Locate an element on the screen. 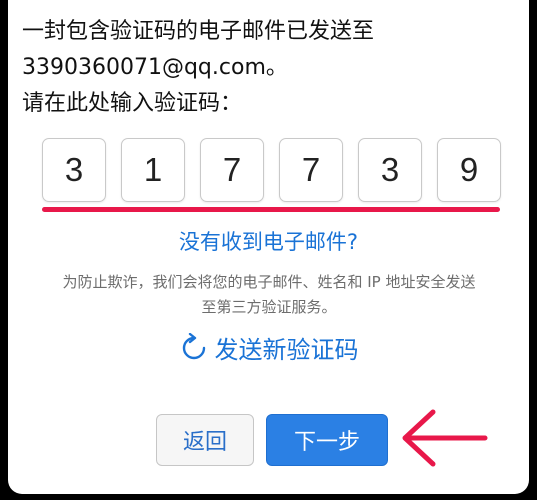 The image size is (537, 500). code-digit-2: 1 is located at coordinates (153, 170).